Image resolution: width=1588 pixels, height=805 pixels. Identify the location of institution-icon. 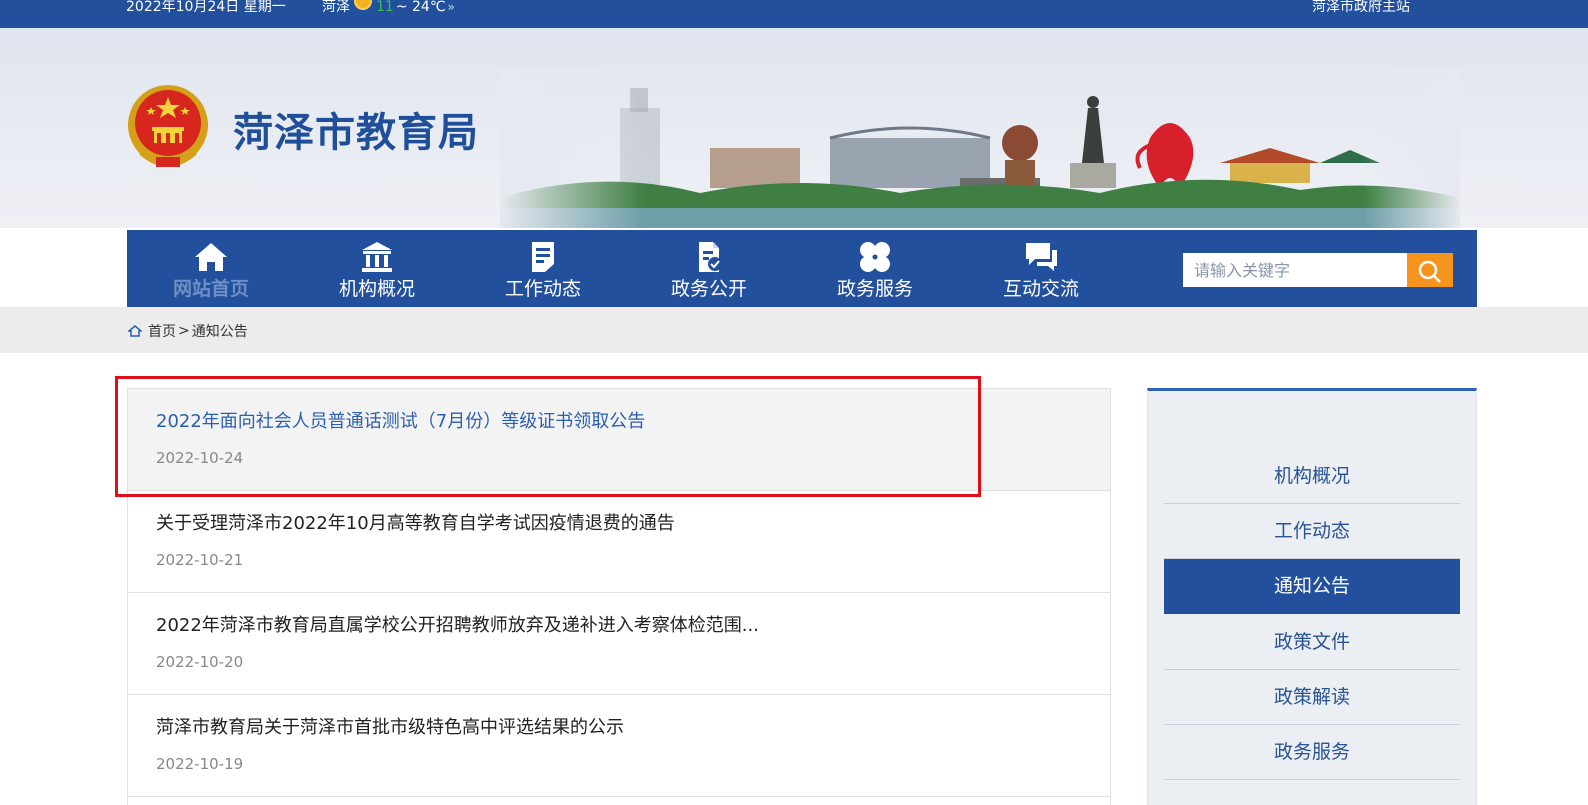
(377, 257).